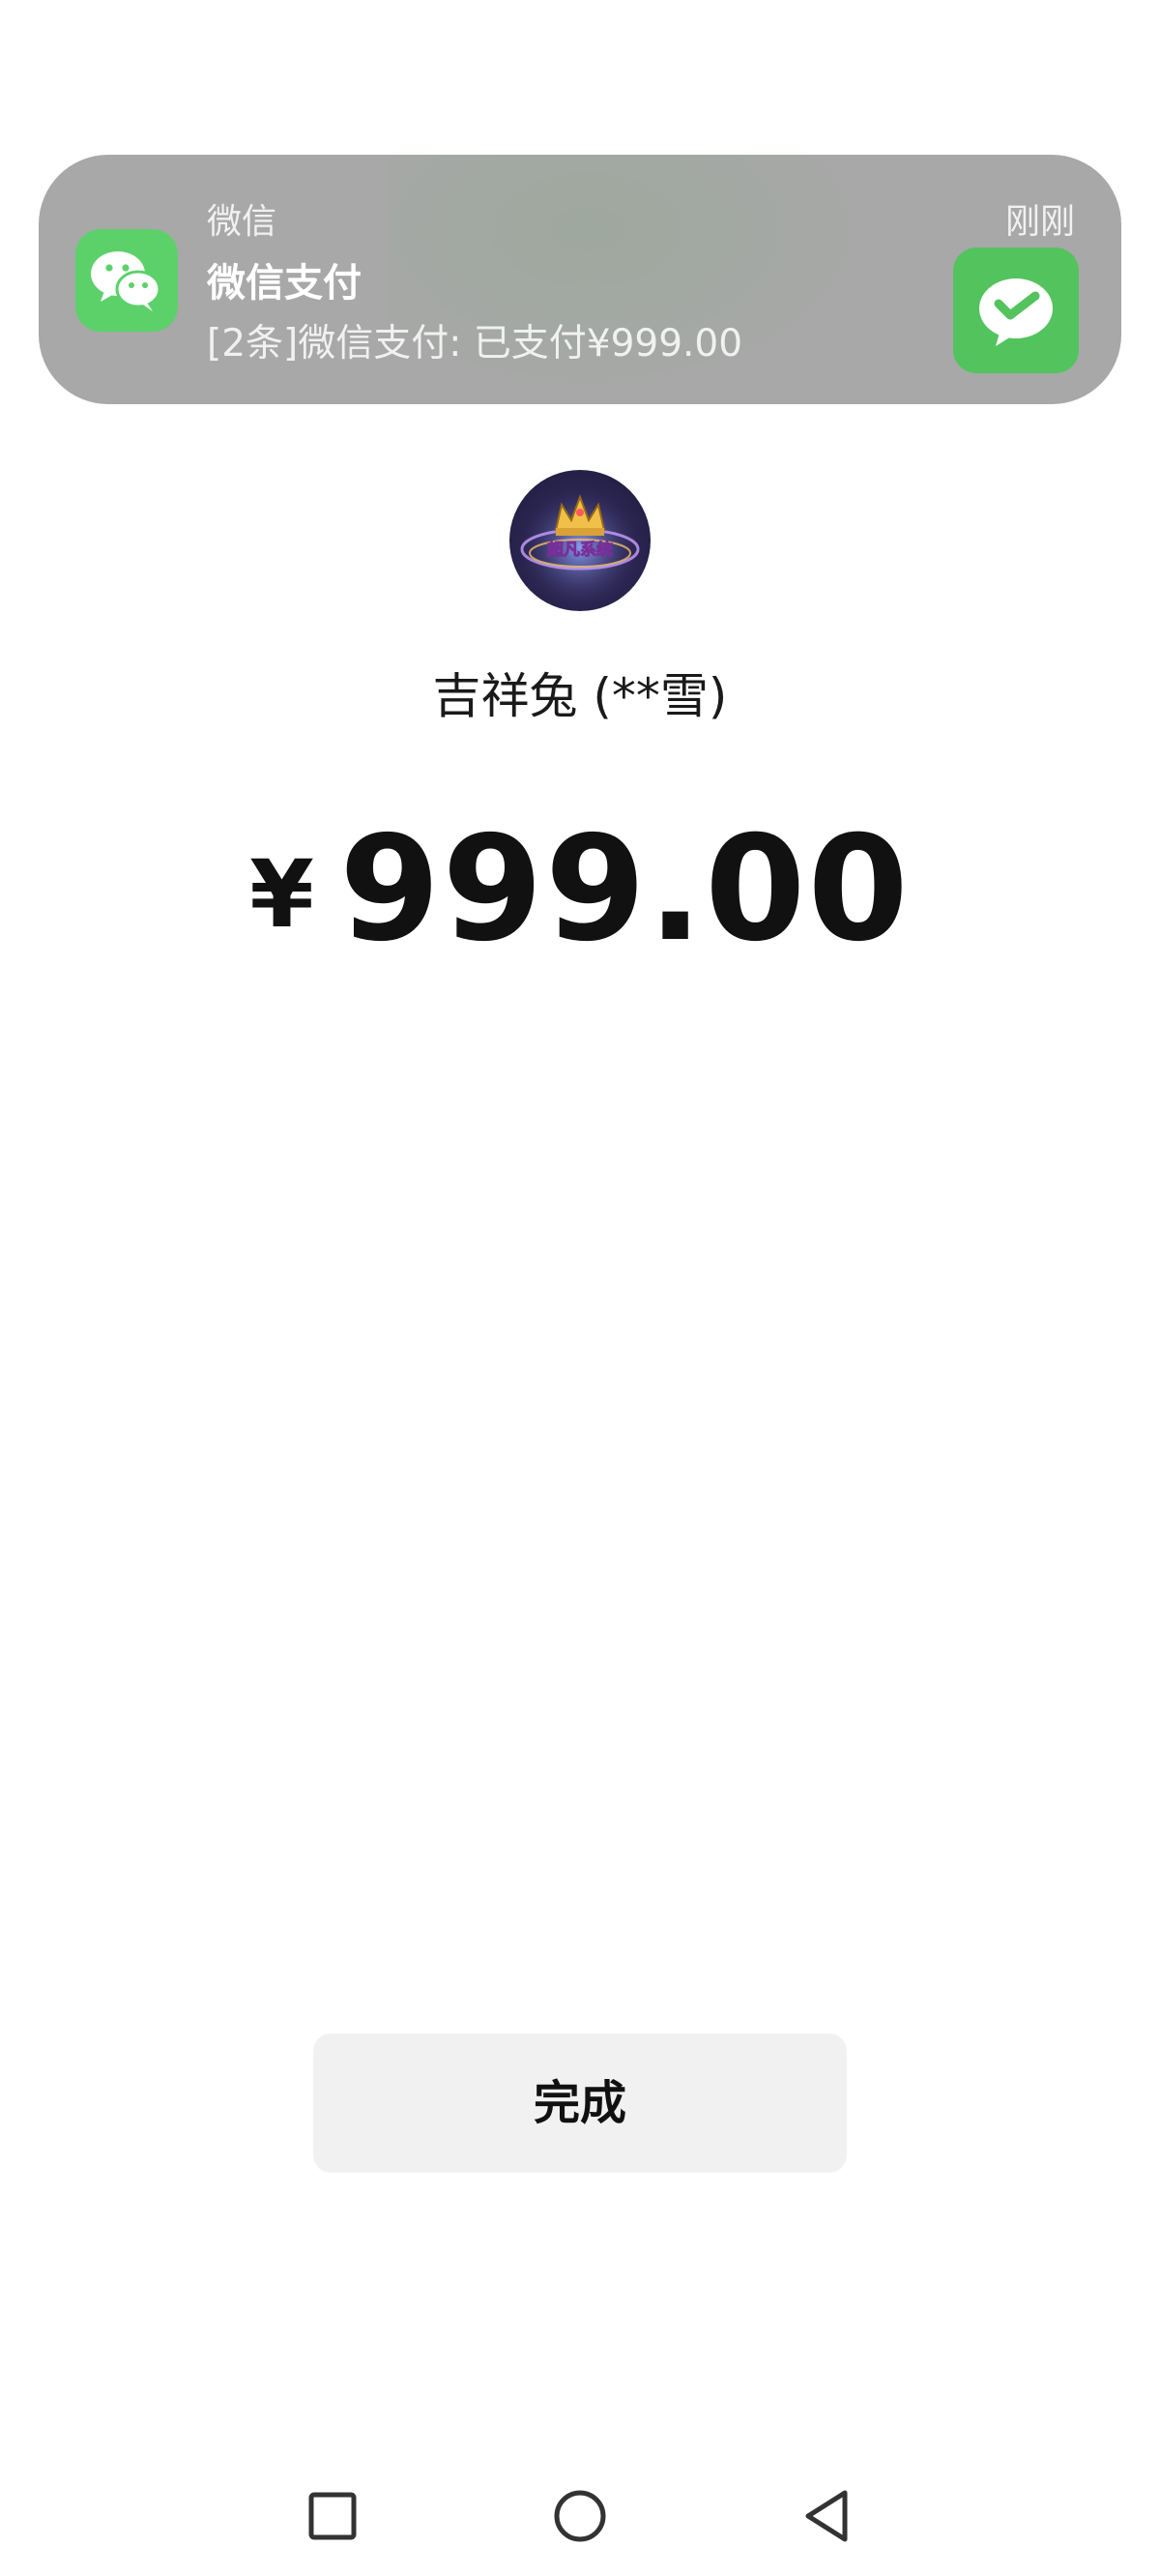  Describe the element at coordinates (475, 344) in the screenshot. I see `notification-body: [2条]微信支付: 已支付¥999.00` at that location.